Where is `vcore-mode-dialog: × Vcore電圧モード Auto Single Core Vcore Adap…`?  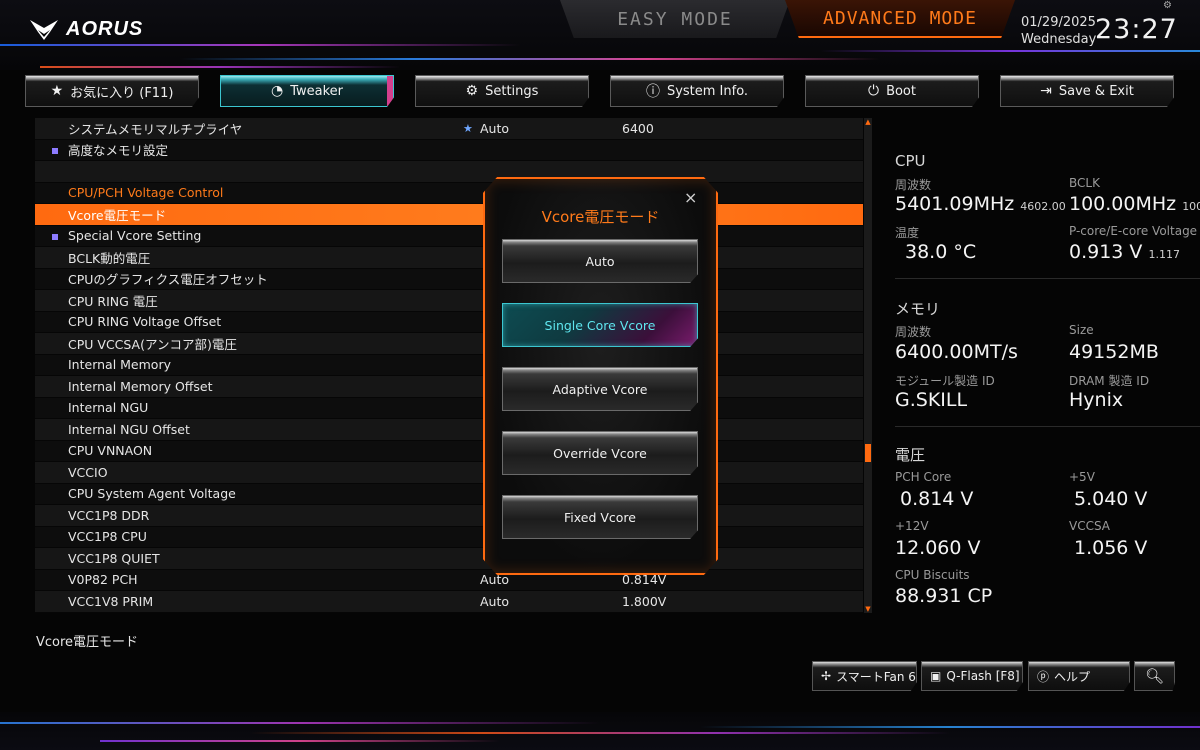 vcore-mode-dialog: × Vcore電圧モード Auto Single Core Vcore Adap… is located at coordinates (600, 376).